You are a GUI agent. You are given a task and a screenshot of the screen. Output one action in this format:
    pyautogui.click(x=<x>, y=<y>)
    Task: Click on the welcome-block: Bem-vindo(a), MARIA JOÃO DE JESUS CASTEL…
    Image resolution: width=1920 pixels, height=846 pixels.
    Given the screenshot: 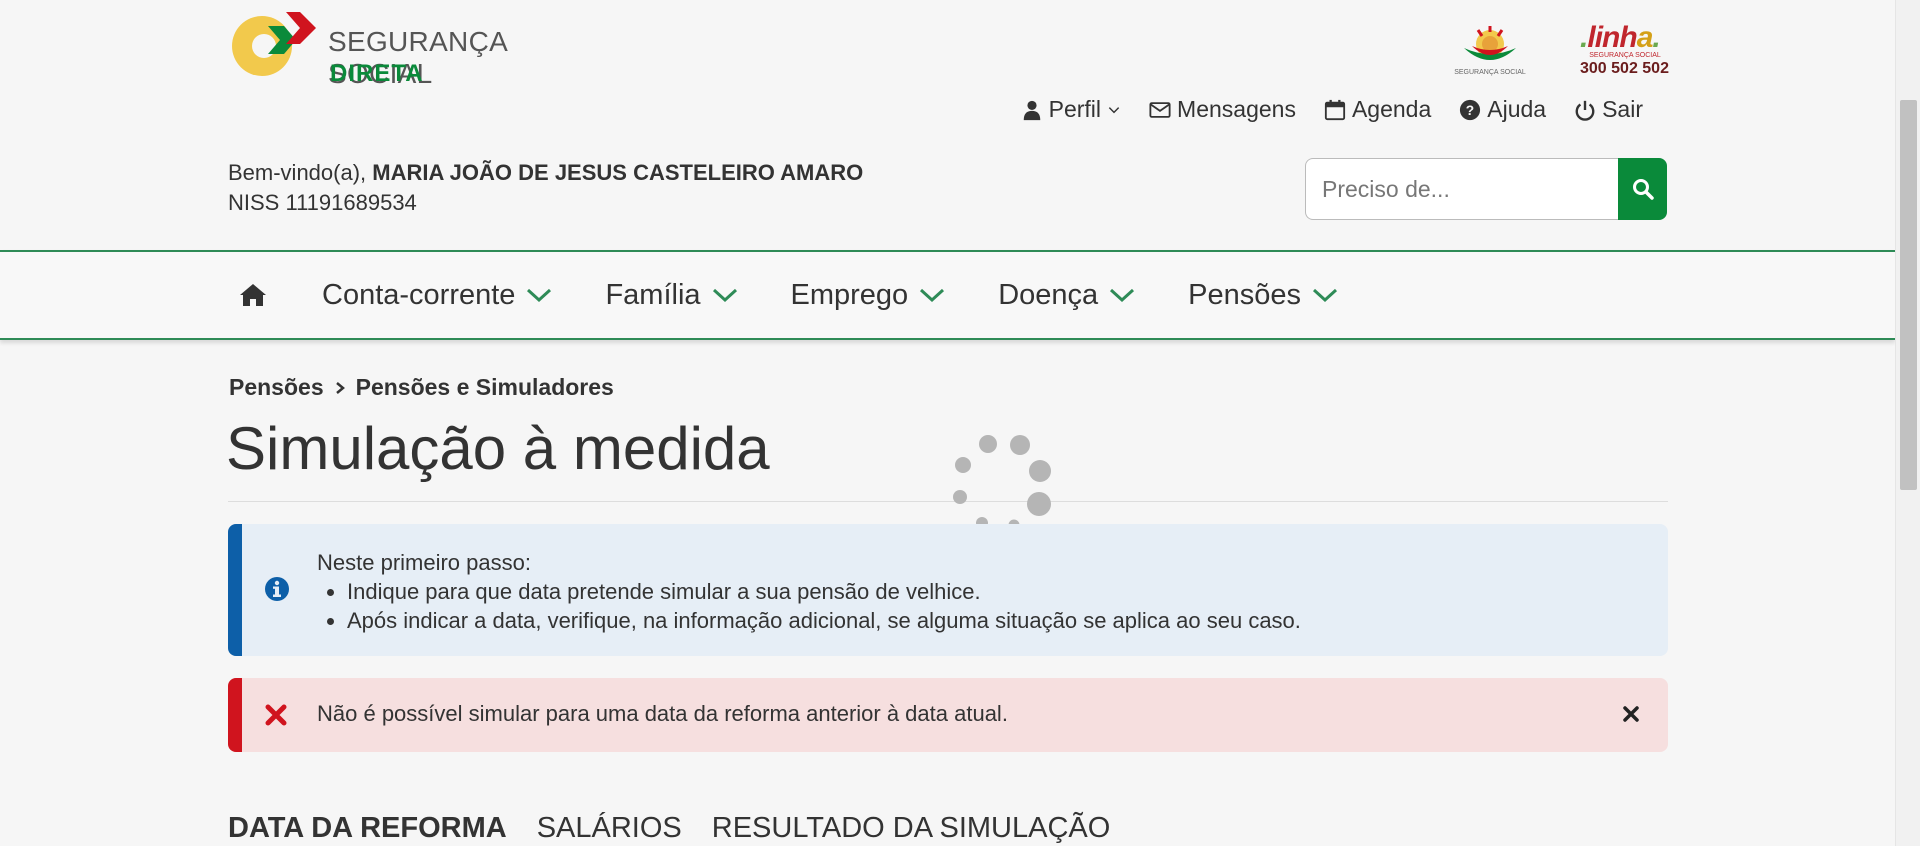 What is the action you would take?
    pyautogui.click(x=545, y=188)
    